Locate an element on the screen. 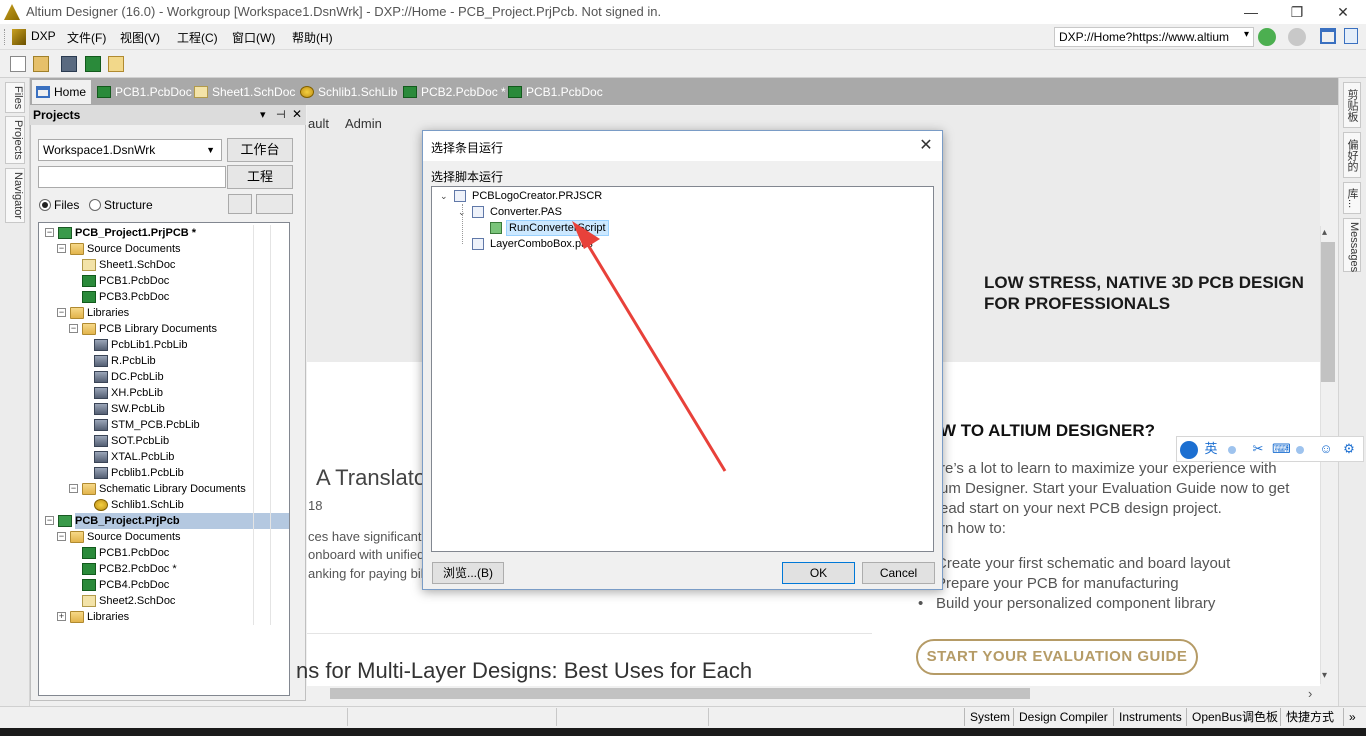  tab-messages-panel: Messages is located at coordinates (1352, 245).